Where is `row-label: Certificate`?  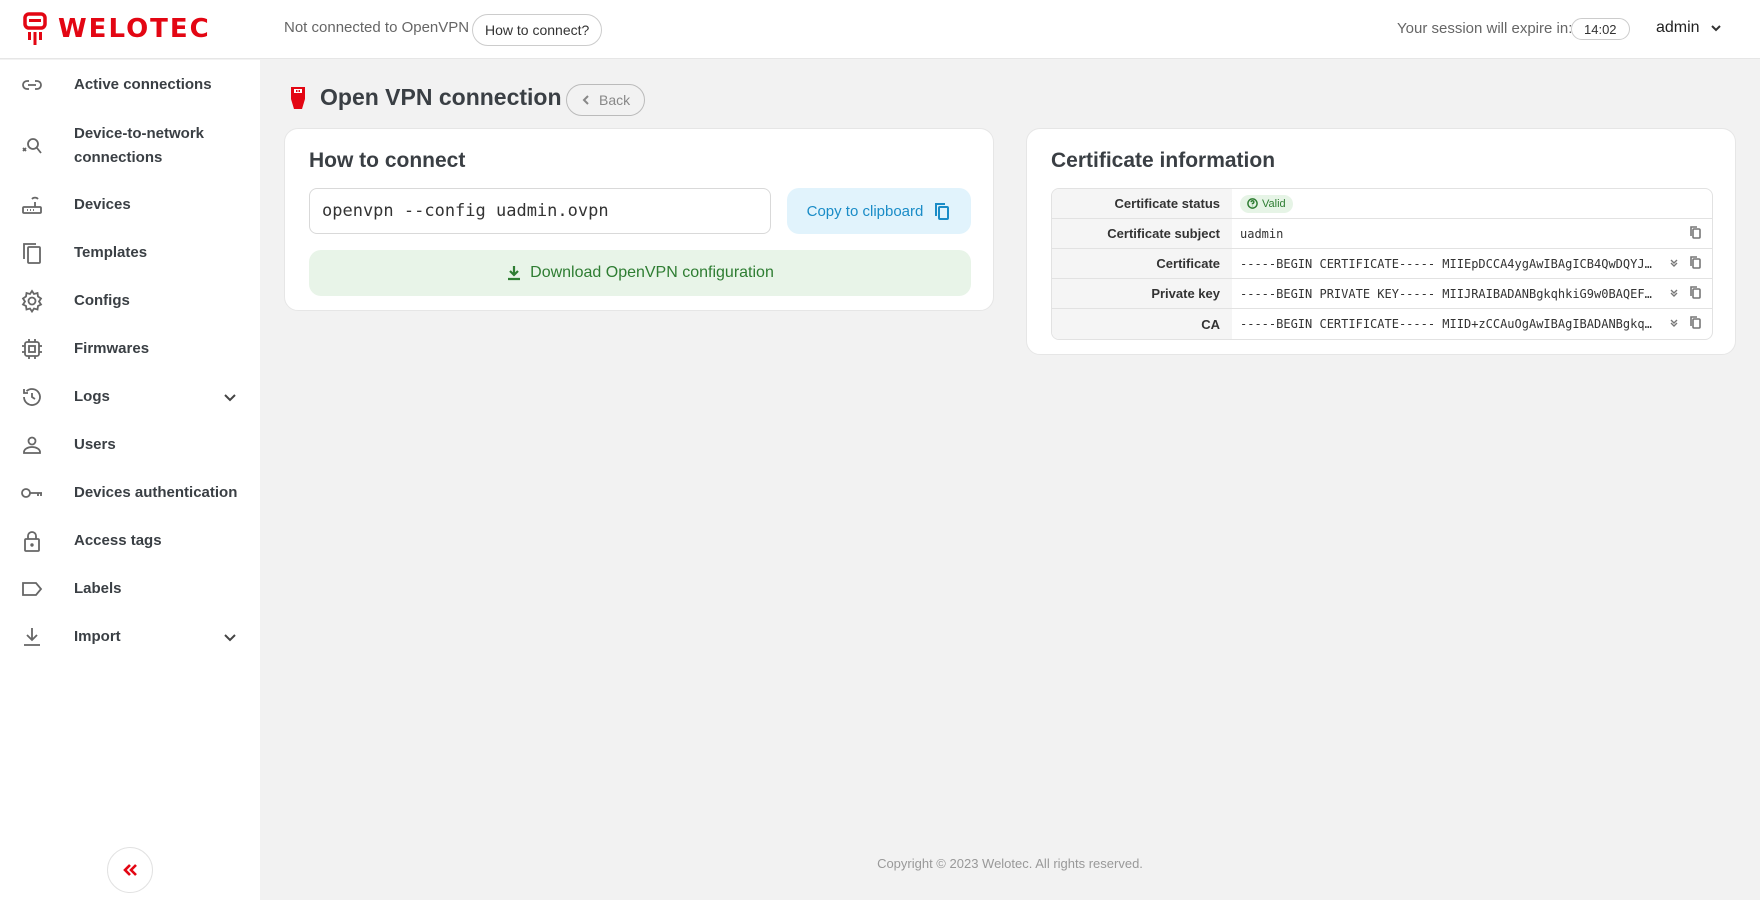 row-label: Certificate is located at coordinates (1142, 263).